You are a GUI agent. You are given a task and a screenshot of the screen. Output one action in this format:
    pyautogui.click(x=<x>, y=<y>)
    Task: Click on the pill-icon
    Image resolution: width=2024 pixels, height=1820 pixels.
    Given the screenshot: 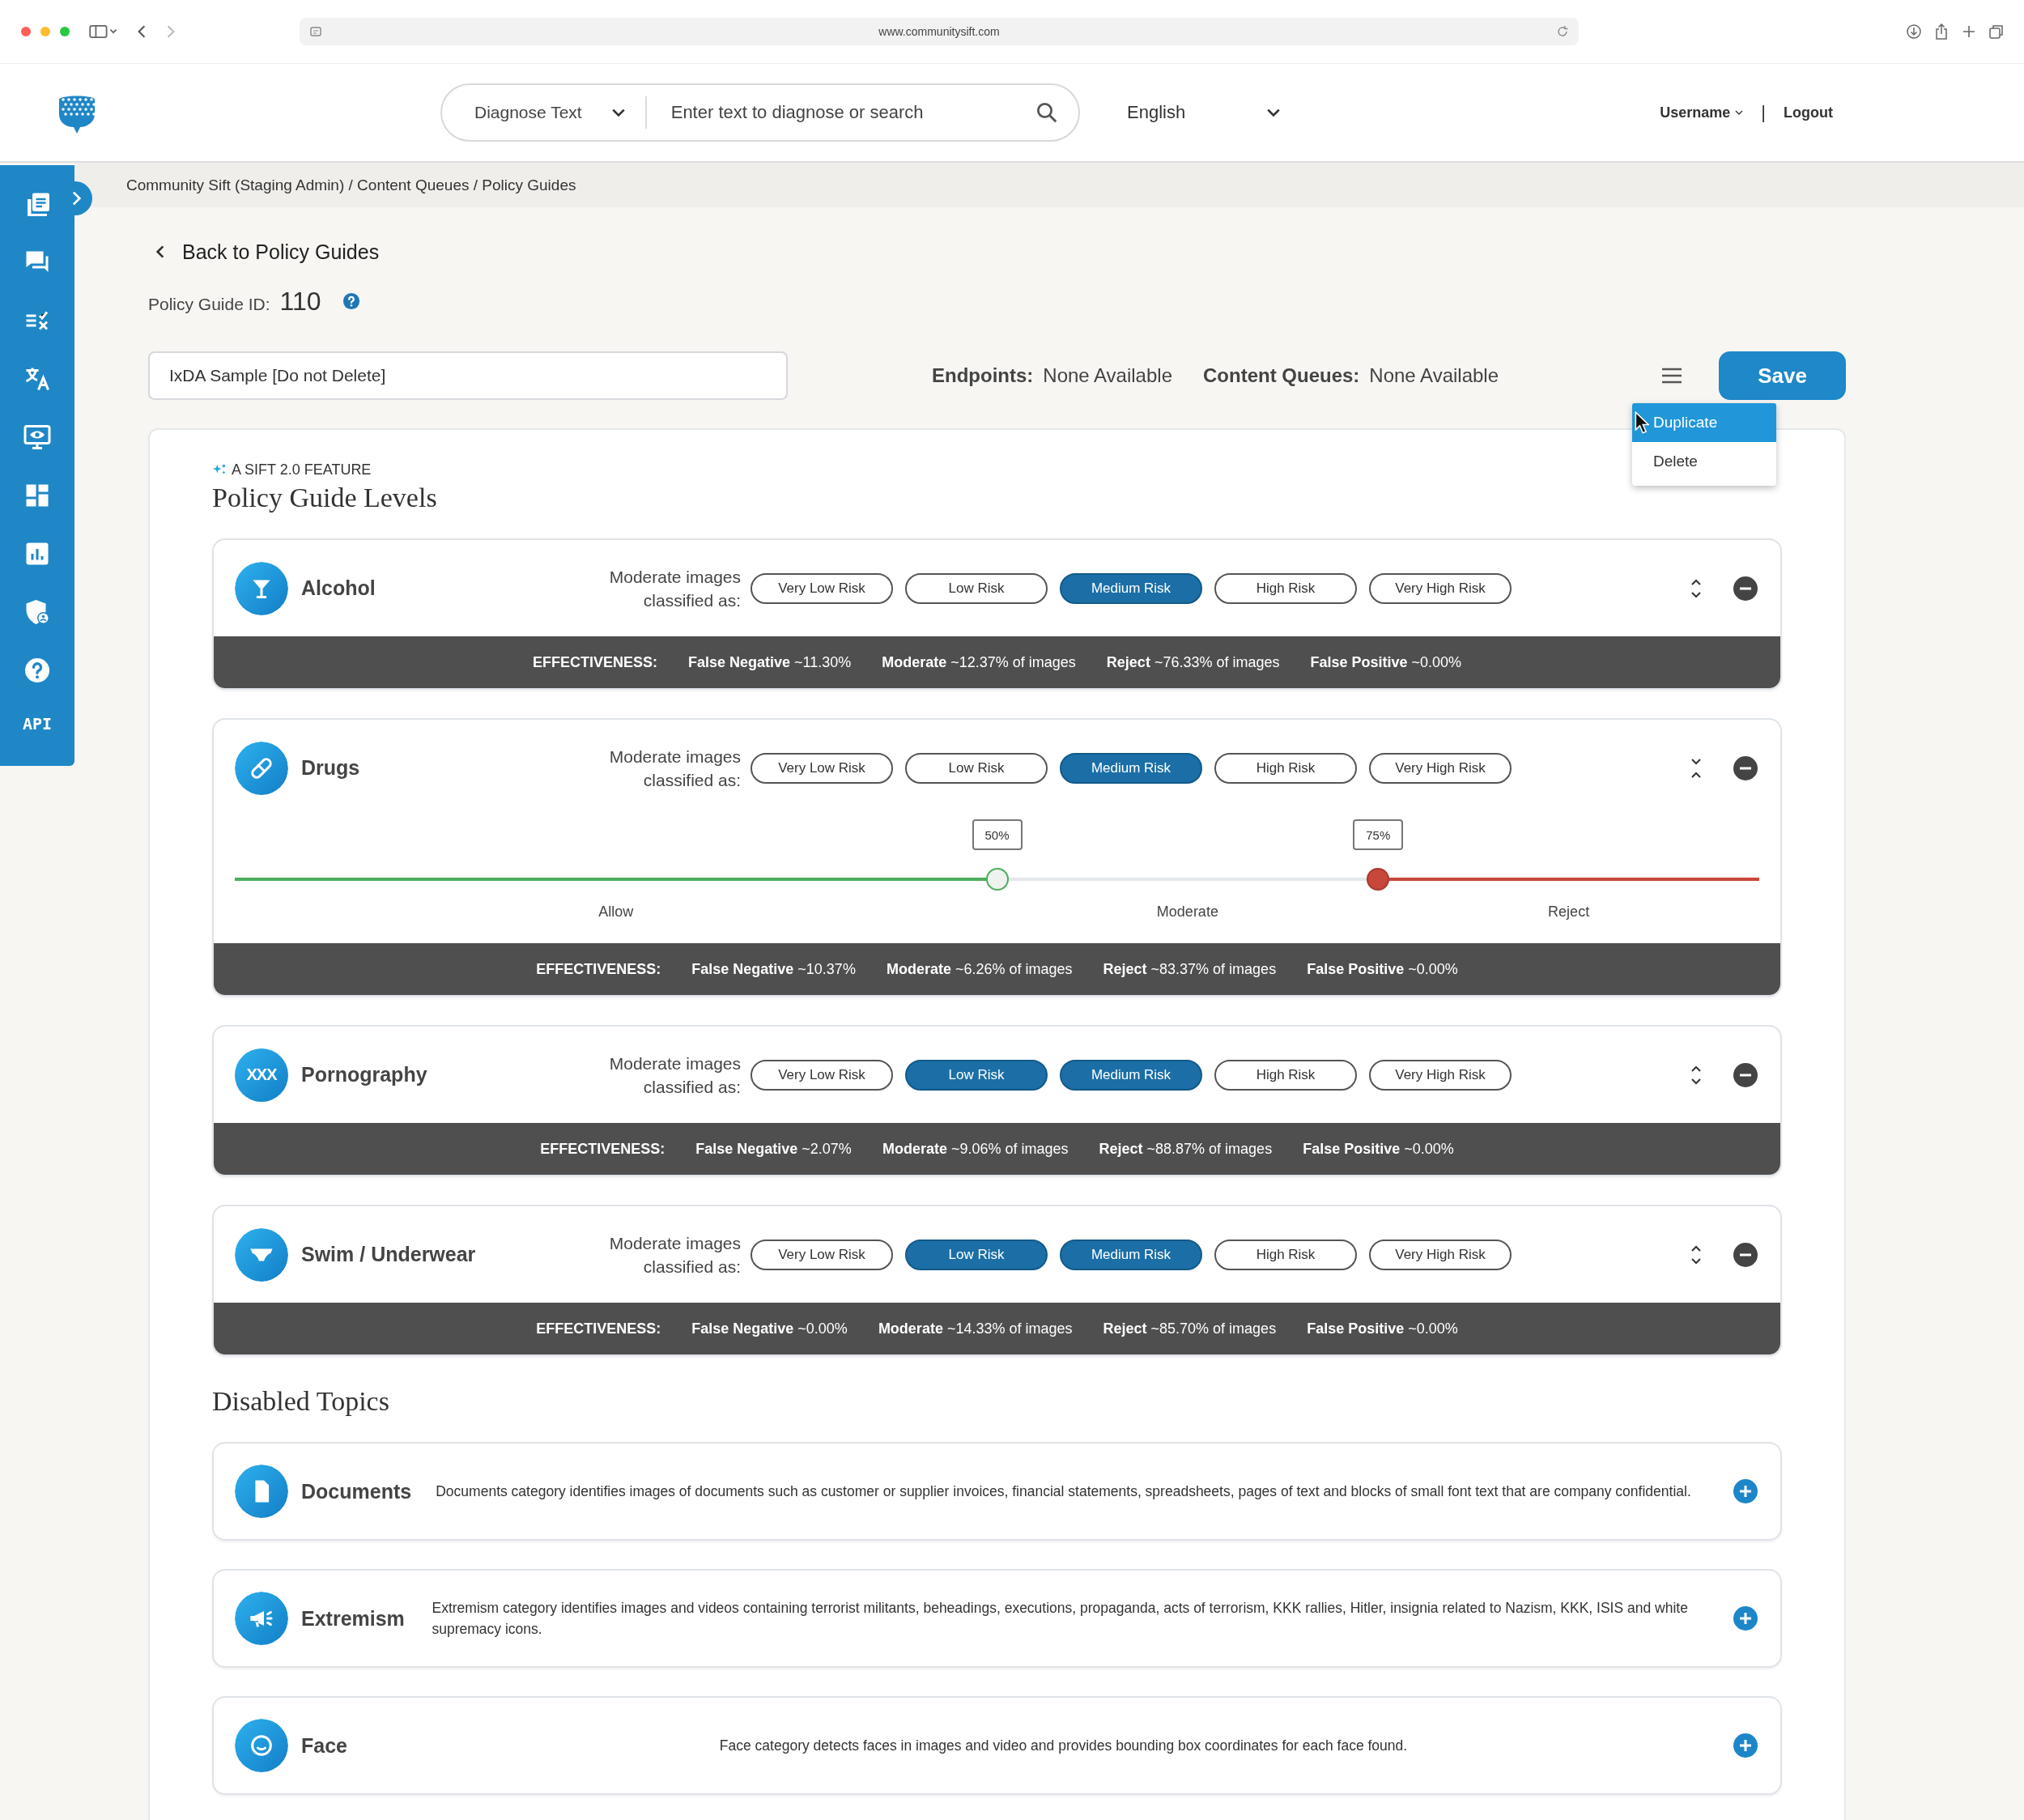 What is the action you would take?
    pyautogui.click(x=261, y=768)
    